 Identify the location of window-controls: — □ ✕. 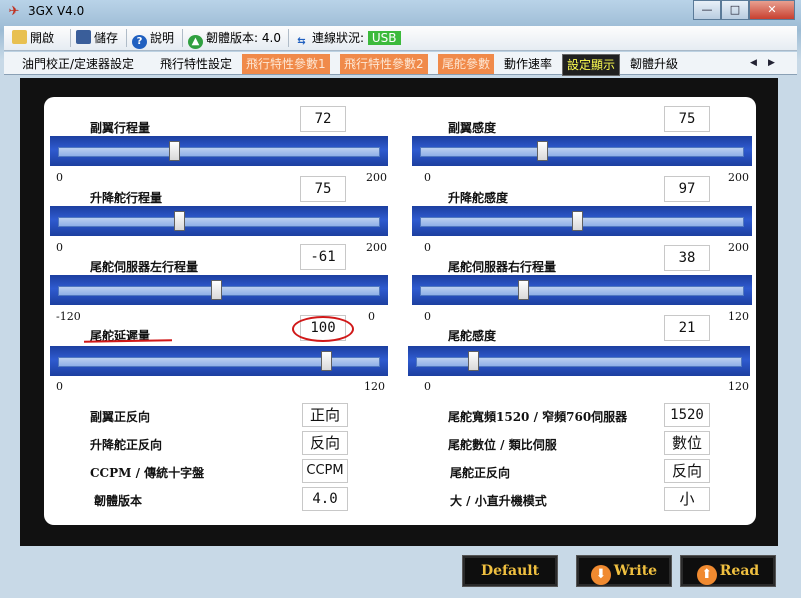
(744, 10).